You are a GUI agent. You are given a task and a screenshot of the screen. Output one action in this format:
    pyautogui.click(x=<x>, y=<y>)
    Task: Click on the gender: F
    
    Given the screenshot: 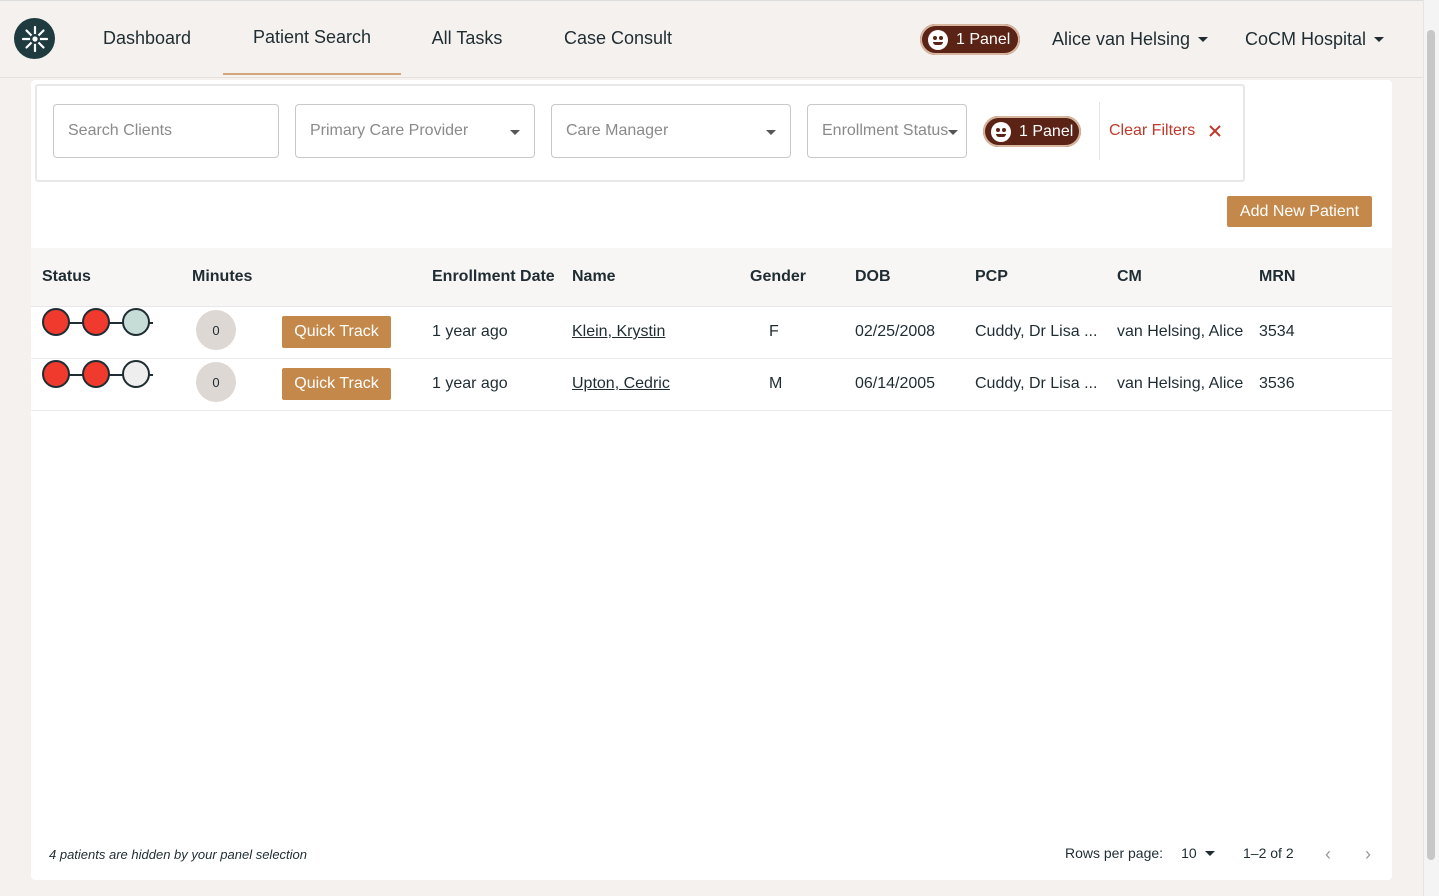 What is the action you would take?
    pyautogui.click(x=774, y=331)
    